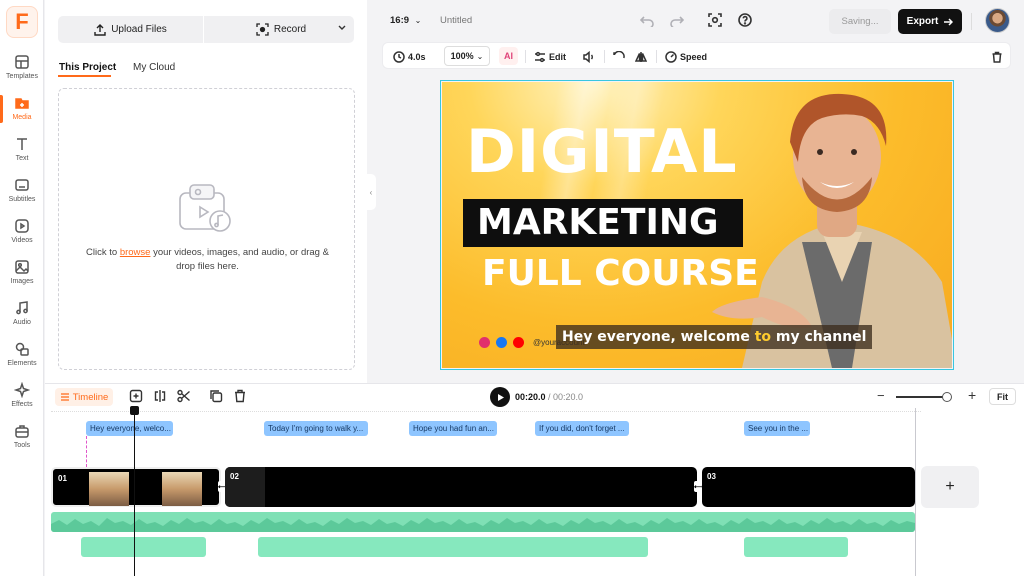 The width and height of the screenshot is (1024, 576). What do you see at coordinates (22, 237) in the screenshot?
I see `sidebar-item-videos: Videos` at bounding box center [22, 237].